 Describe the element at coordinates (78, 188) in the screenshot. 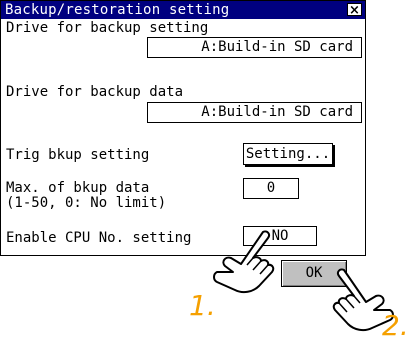

I see `max-bkup-label-line1: Max. of bkup data` at that location.